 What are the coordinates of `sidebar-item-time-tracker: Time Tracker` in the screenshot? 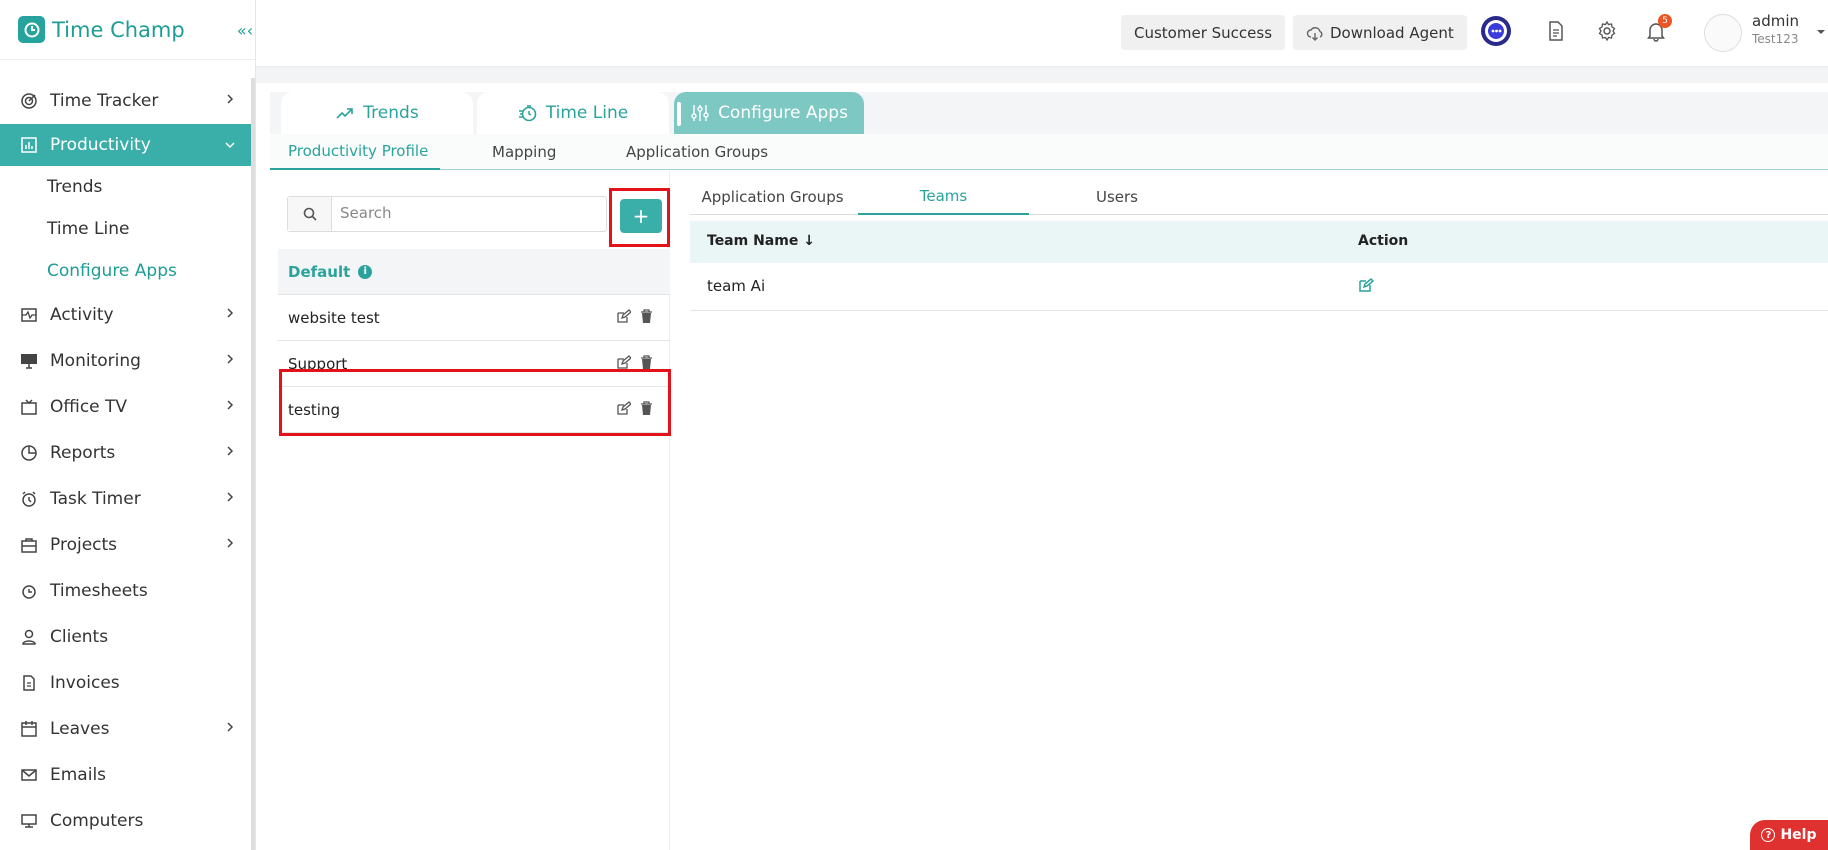 It's located at (127, 101).